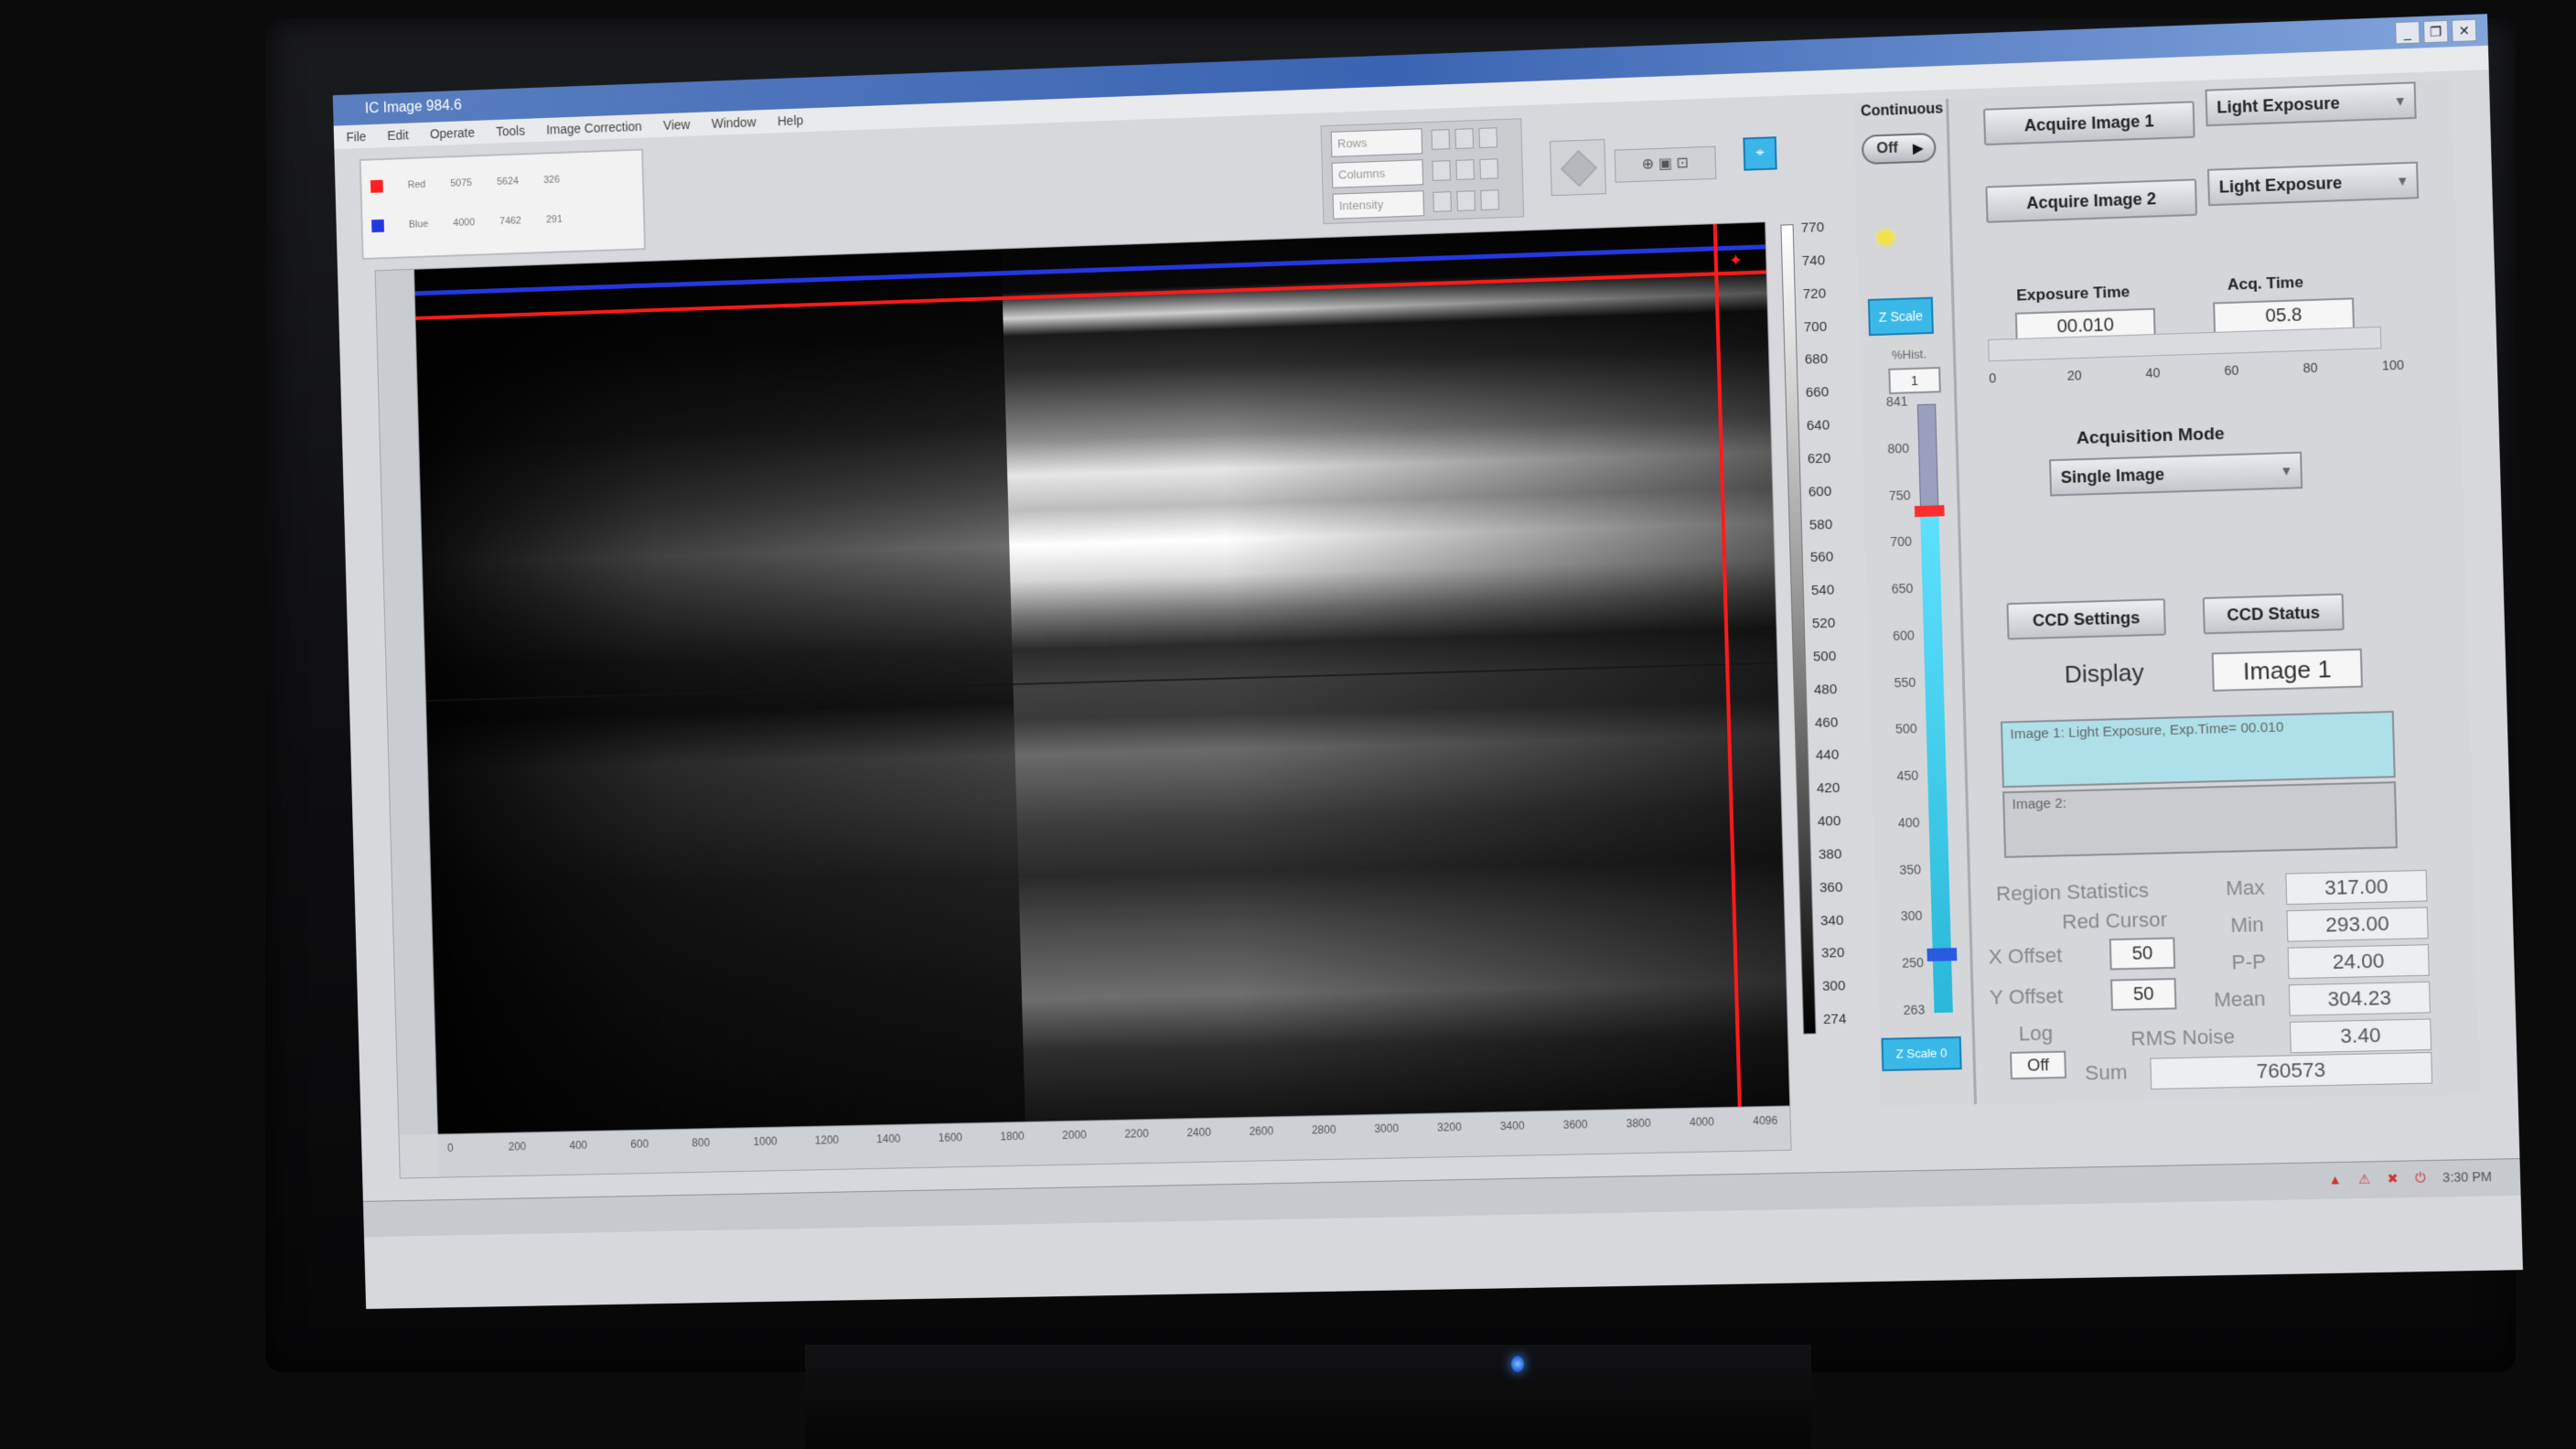  Describe the element at coordinates (356, 136) in the screenshot. I see `menu-file: File` at that location.